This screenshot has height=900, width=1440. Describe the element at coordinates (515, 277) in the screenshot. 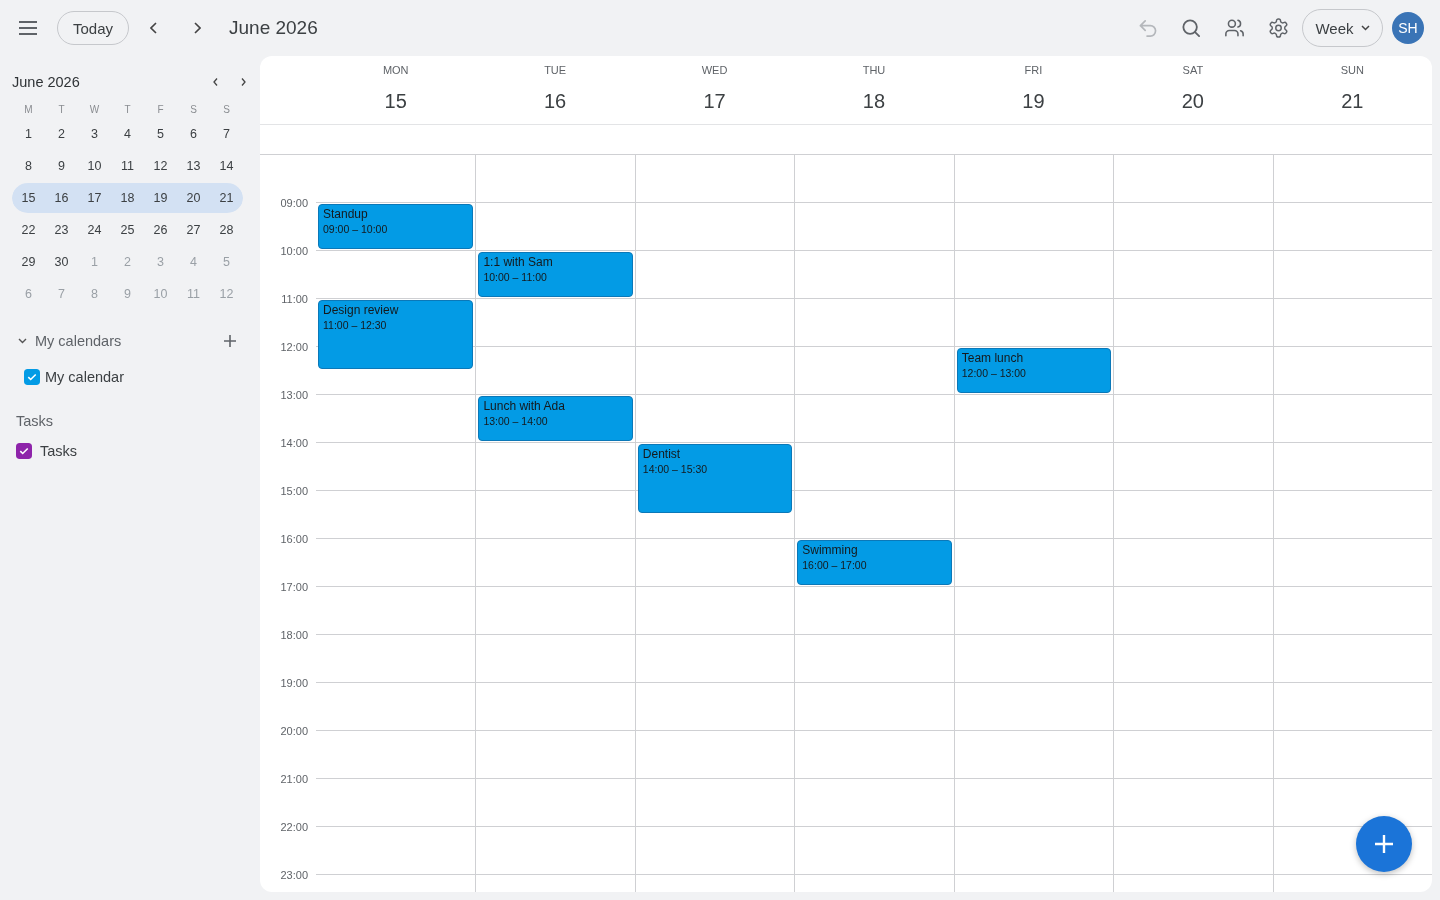

I see `event-time: 10:00 – 11:00` at that location.